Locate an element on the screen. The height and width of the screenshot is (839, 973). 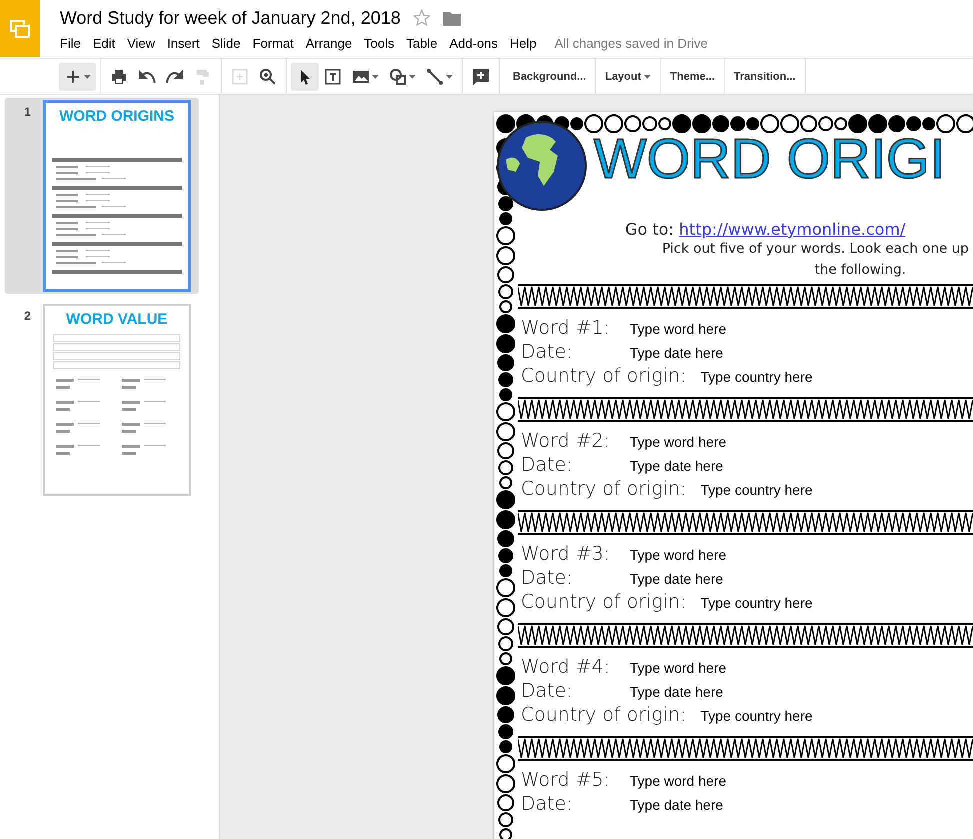
menu-item: Edit is located at coordinates (104, 43).